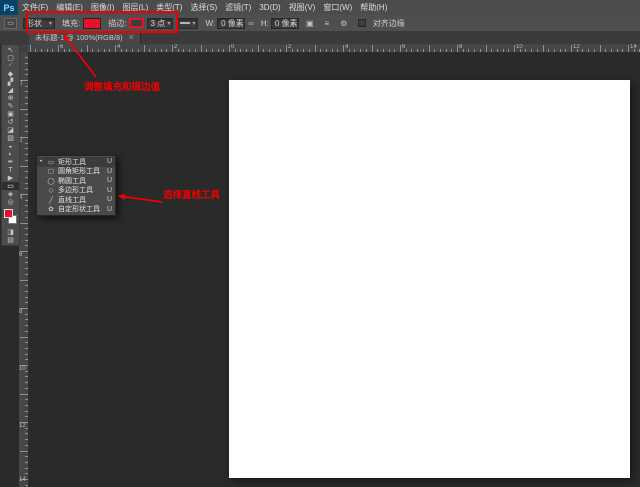 This screenshot has width=640, height=487. What do you see at coordinates (10, 98) in the screenshot?
I see `healing-brush-tool: ⊕` at bounding box center [10, 98].